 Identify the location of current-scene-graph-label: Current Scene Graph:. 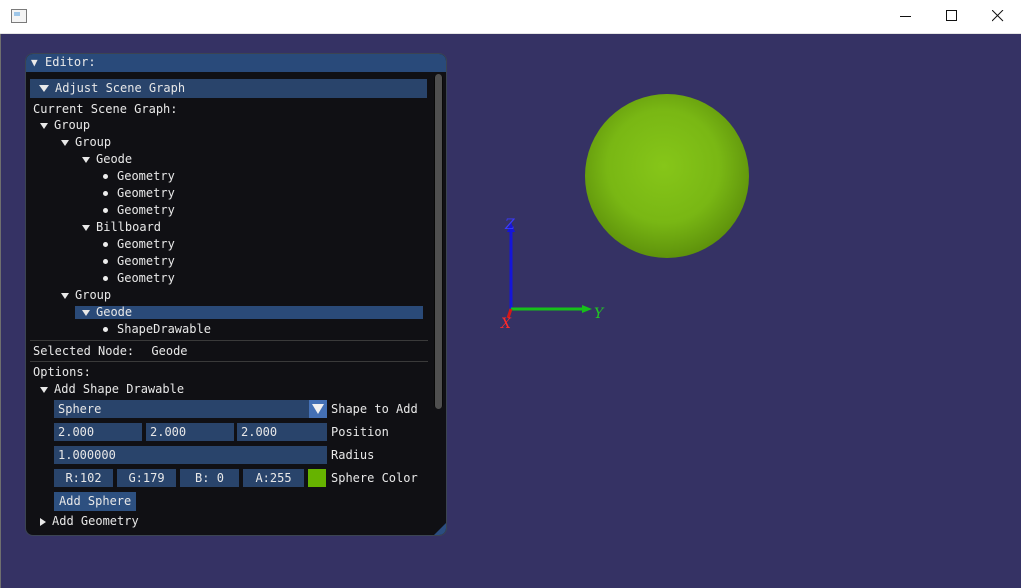
(105, 109).